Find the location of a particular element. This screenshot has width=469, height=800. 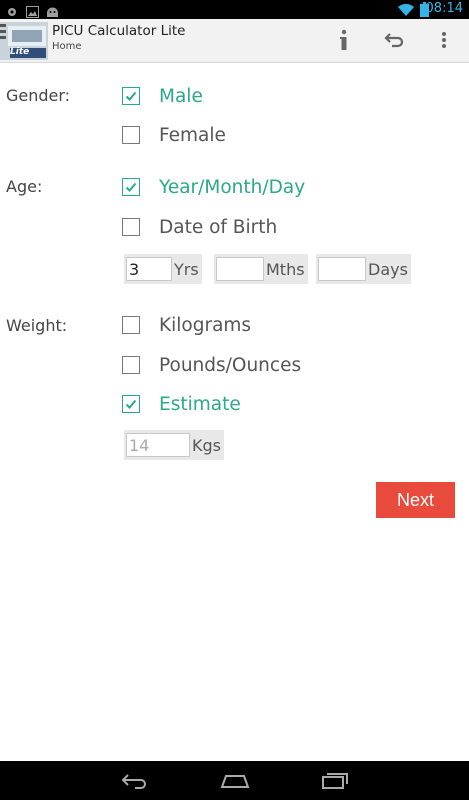

gender-option-female: Female is located at coordinates (174, 135).